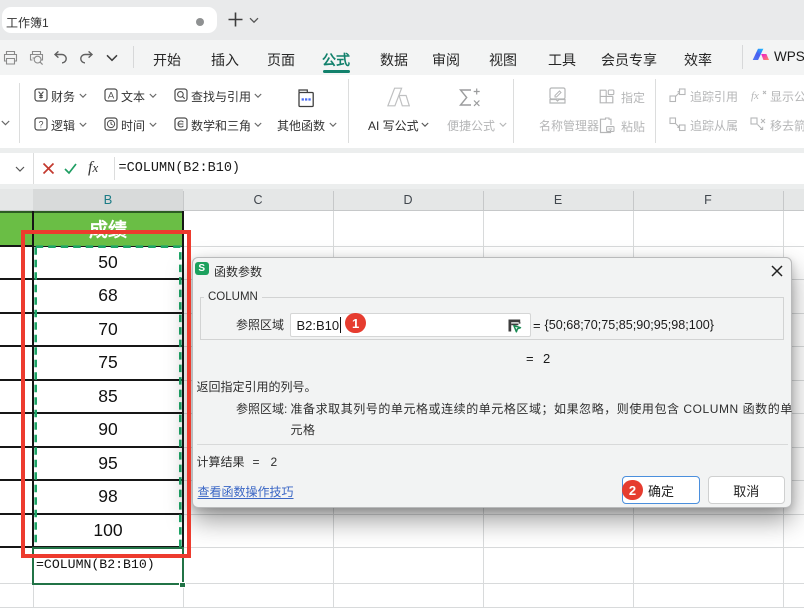 This screenshot has width=804, height=608. What do you see at coordinates (111, 96) in the screenshot?
I see `svg-text: A` at bounding box center [111, 96].